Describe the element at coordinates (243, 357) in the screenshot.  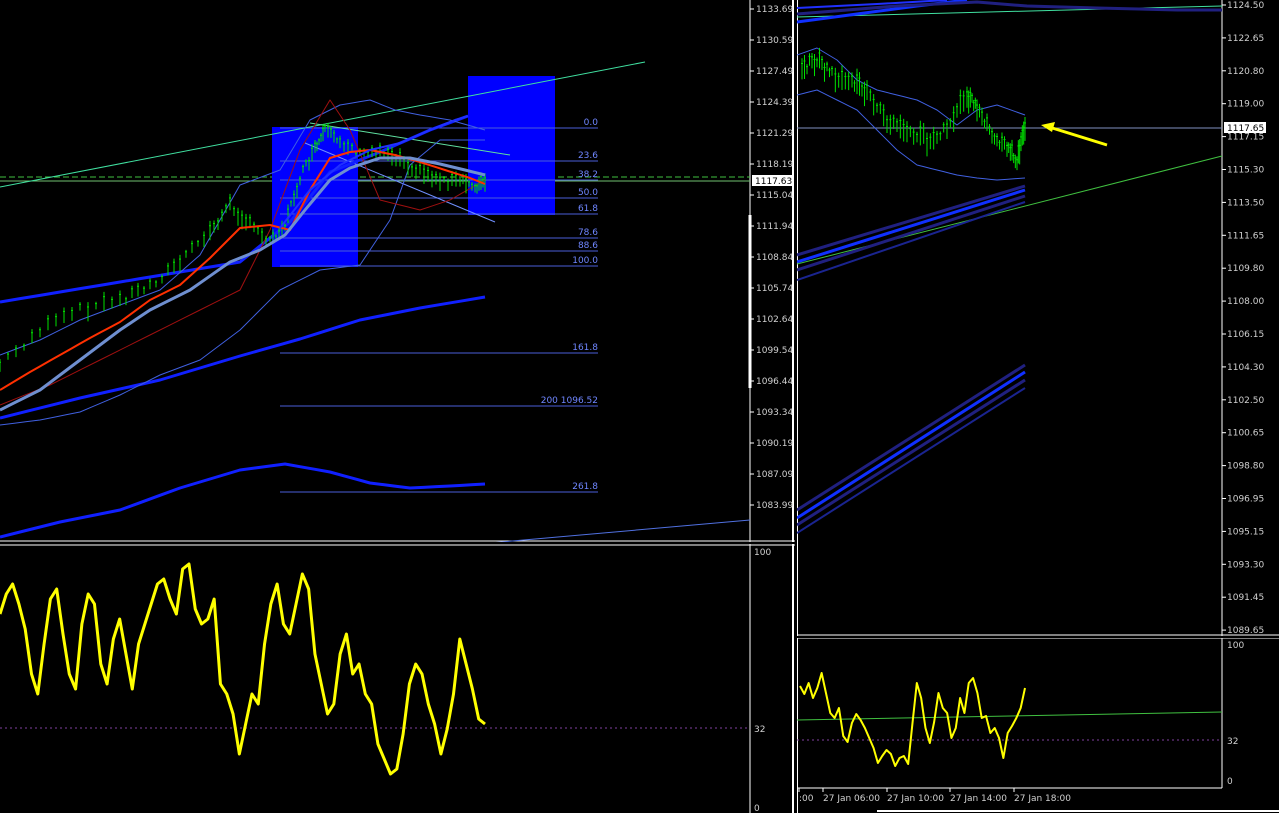
I see `ma-100-line` at that location.